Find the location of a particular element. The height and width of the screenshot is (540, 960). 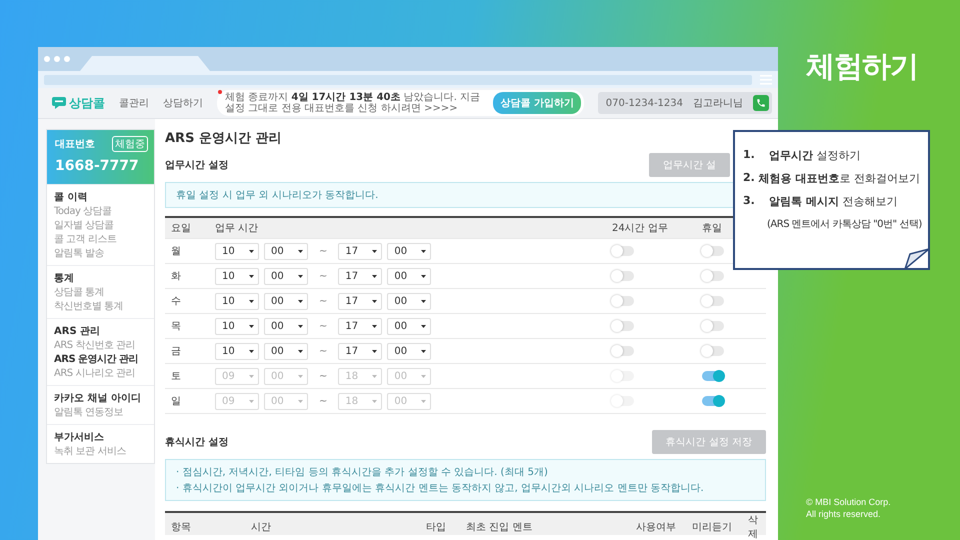

sidebar-section-title: 카카오 채널 아이디 is located at coordinates (98, 398).